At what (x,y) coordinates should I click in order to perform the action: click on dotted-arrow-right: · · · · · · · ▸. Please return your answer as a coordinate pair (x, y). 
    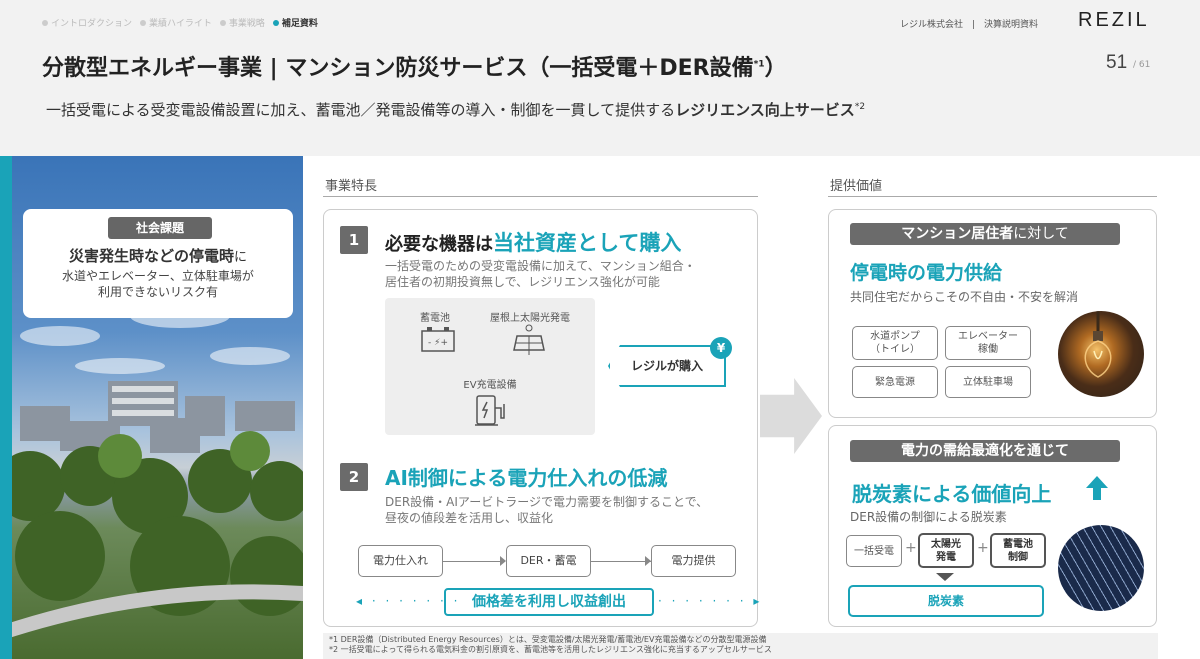
    Looking at the image, I should click on (710, 601).